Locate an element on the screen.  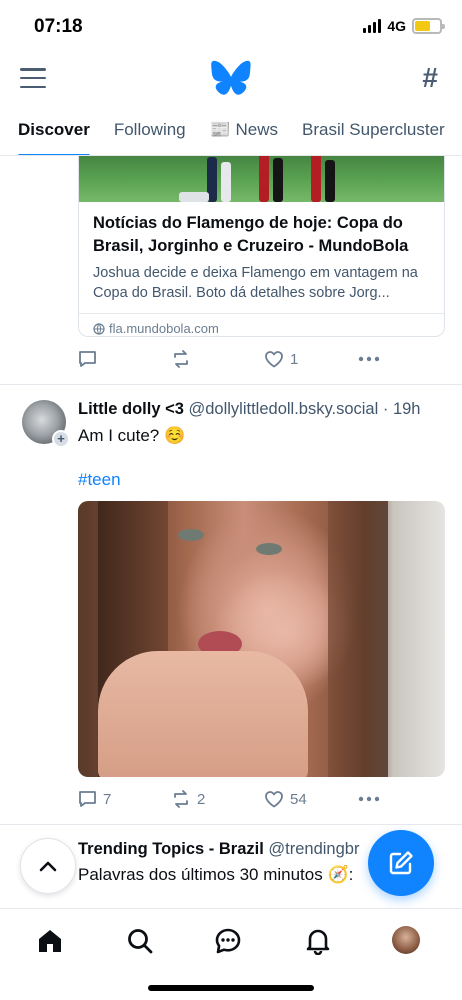
scroll-to-top-button is located at coordinates (48, 866).